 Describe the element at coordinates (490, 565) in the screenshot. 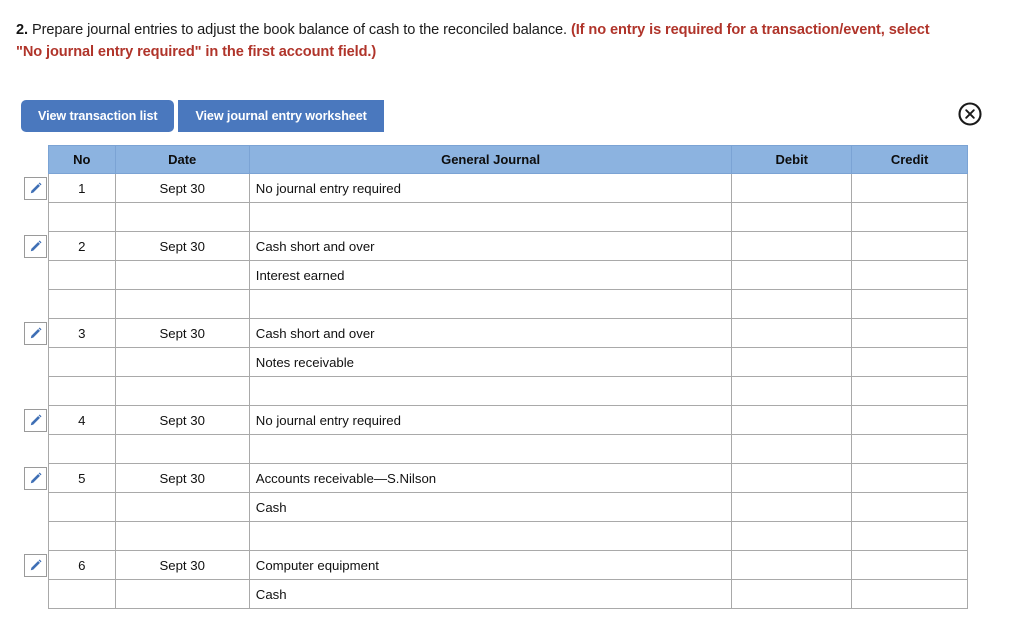

I see `cell-account: Computer equipment` at that location.